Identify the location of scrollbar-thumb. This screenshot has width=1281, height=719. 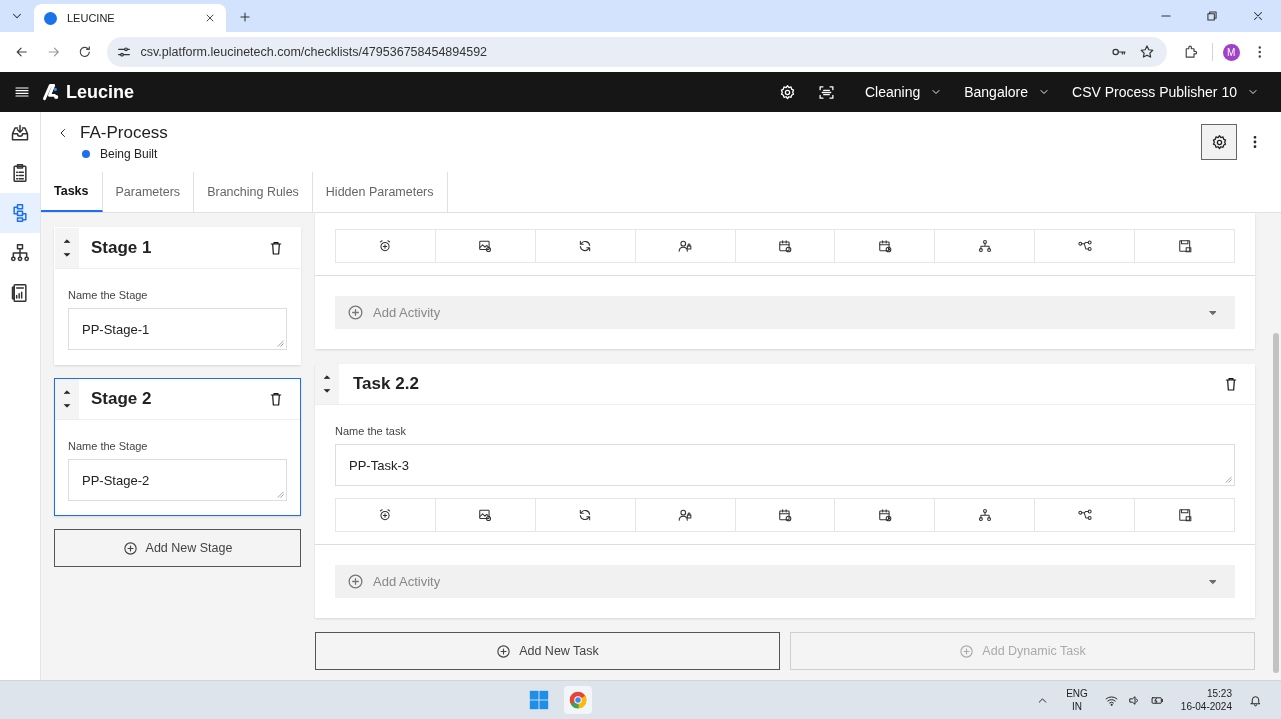
(1276, 503).